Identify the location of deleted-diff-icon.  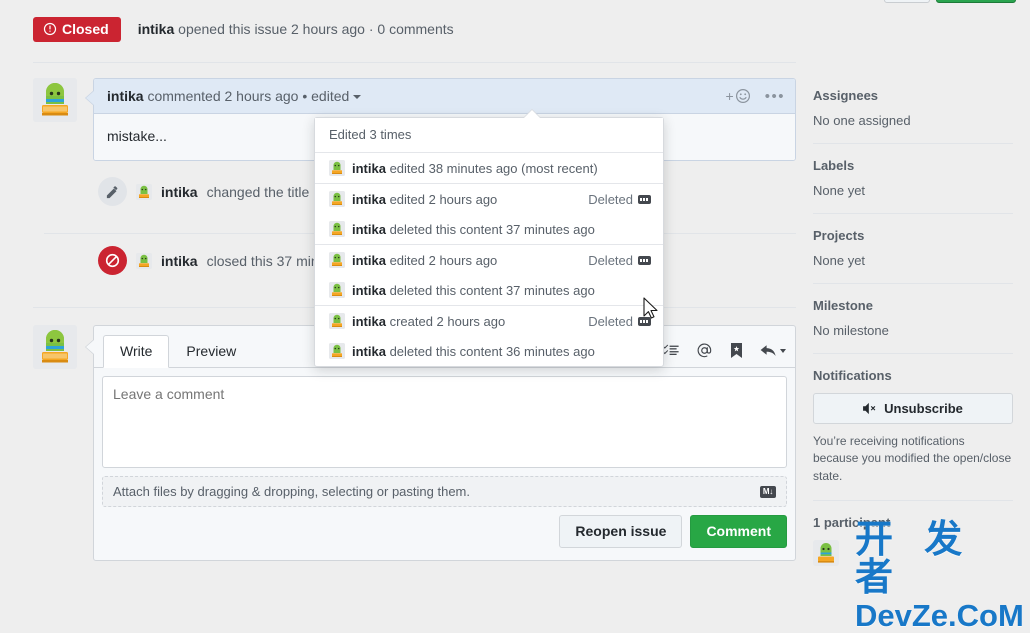
(644, 260).